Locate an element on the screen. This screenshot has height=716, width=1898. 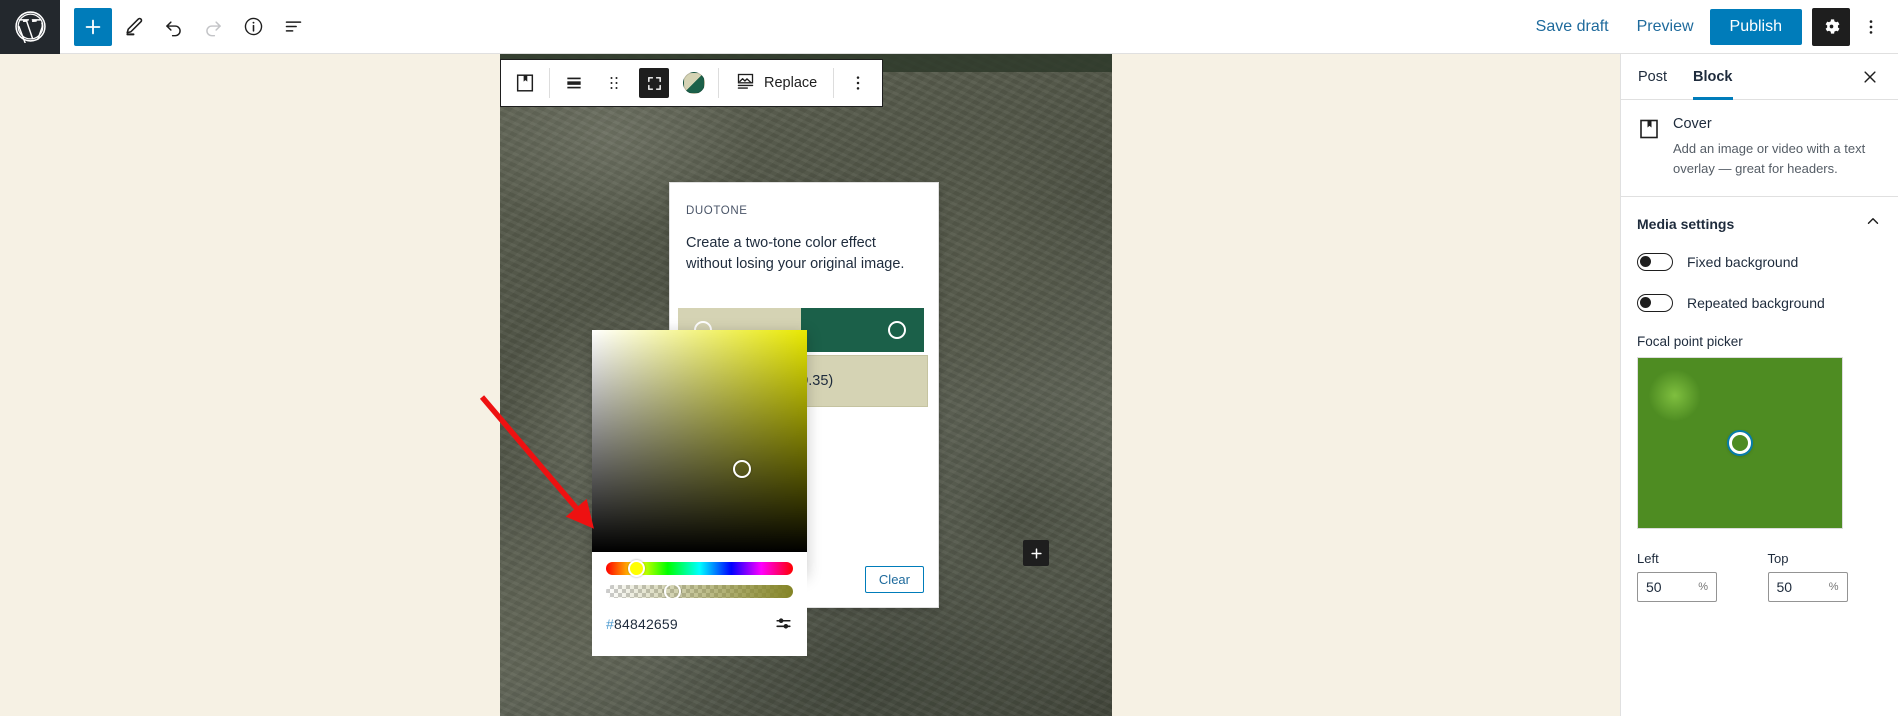
focal-left-unit: % is located at coordinates (1703, 587).